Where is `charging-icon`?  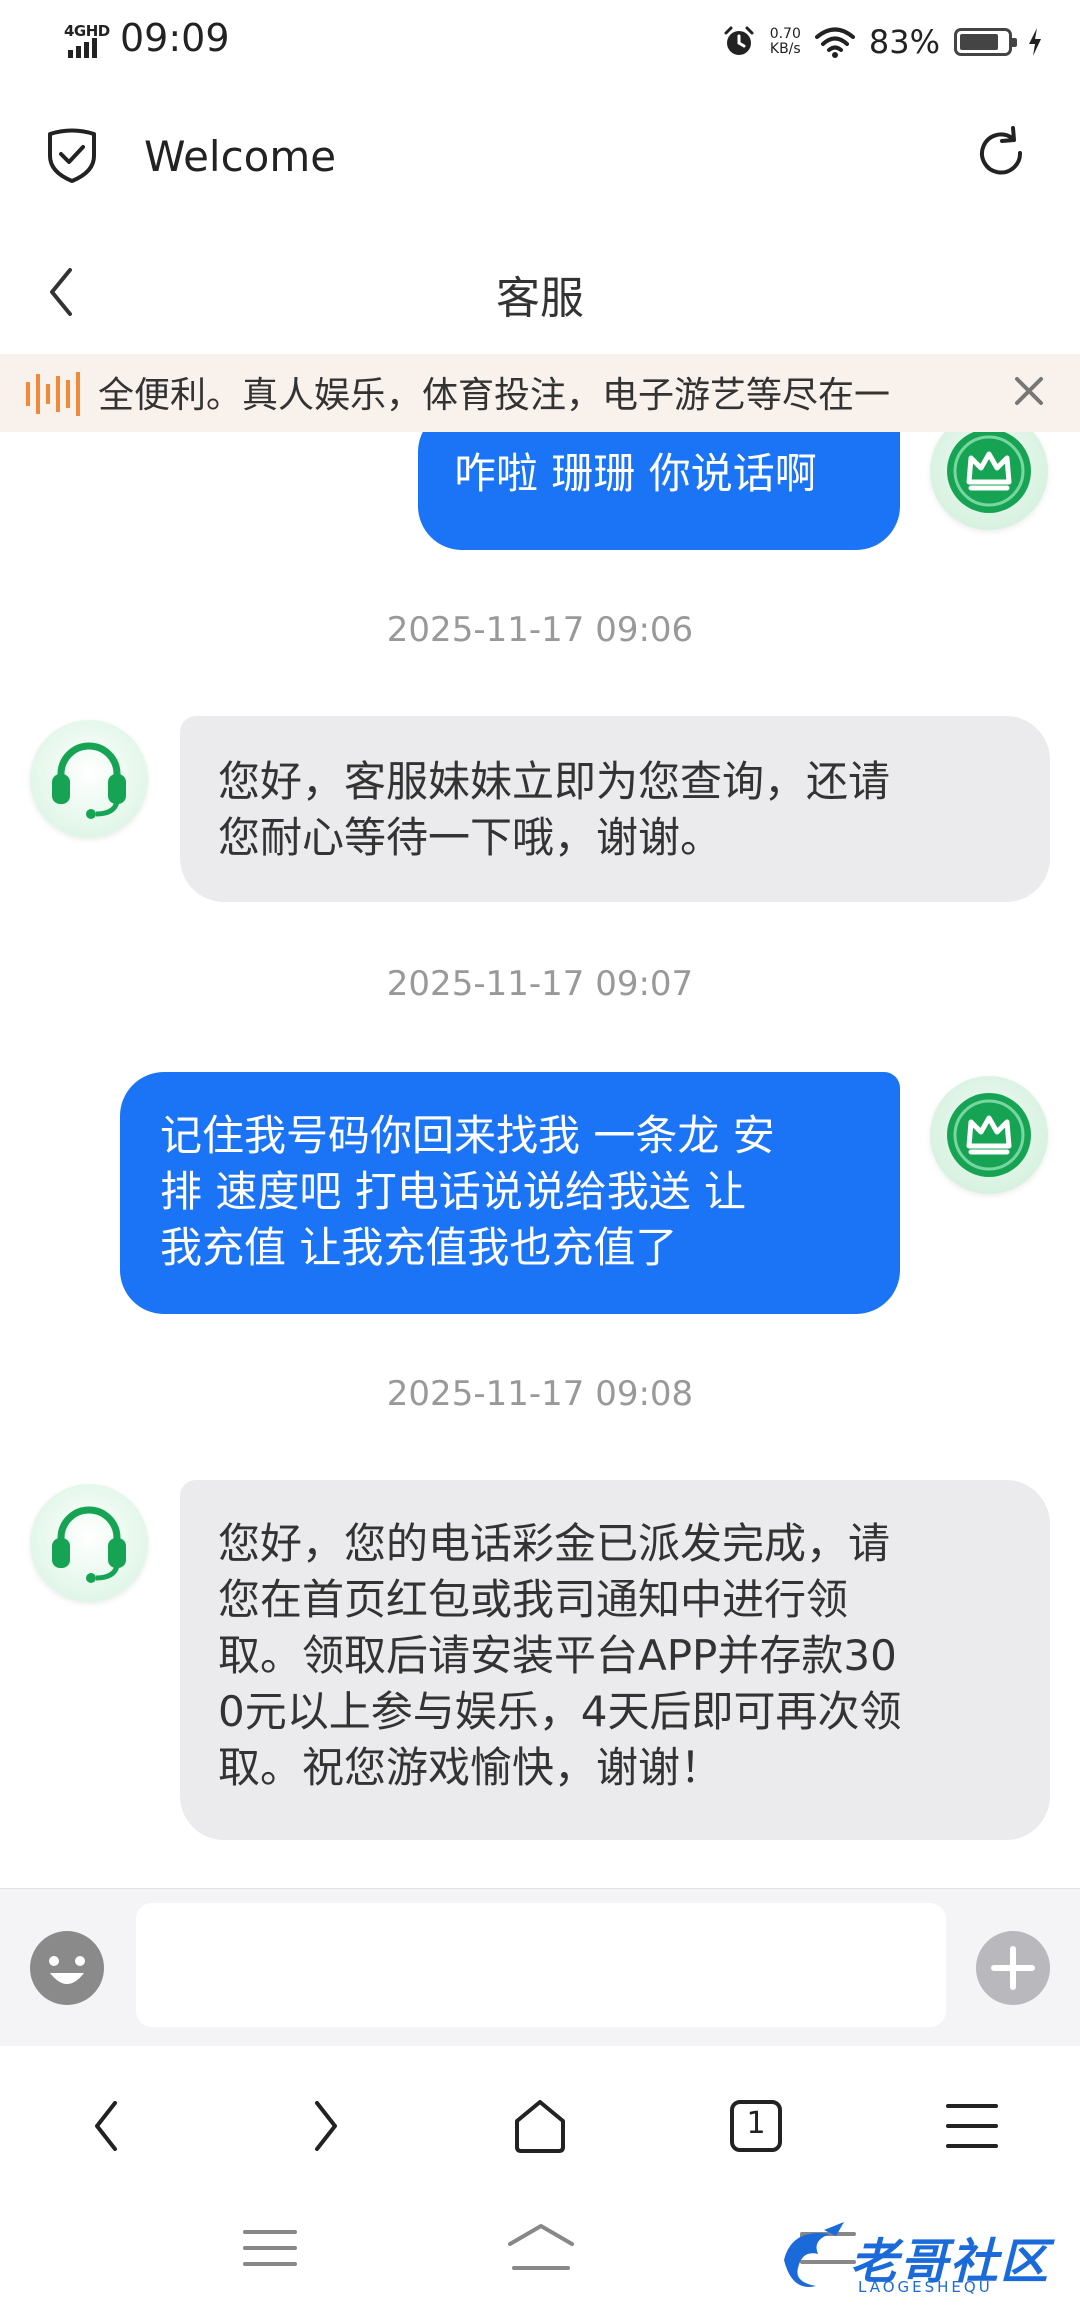 charging-icon is located at coordinates (1035, 42).